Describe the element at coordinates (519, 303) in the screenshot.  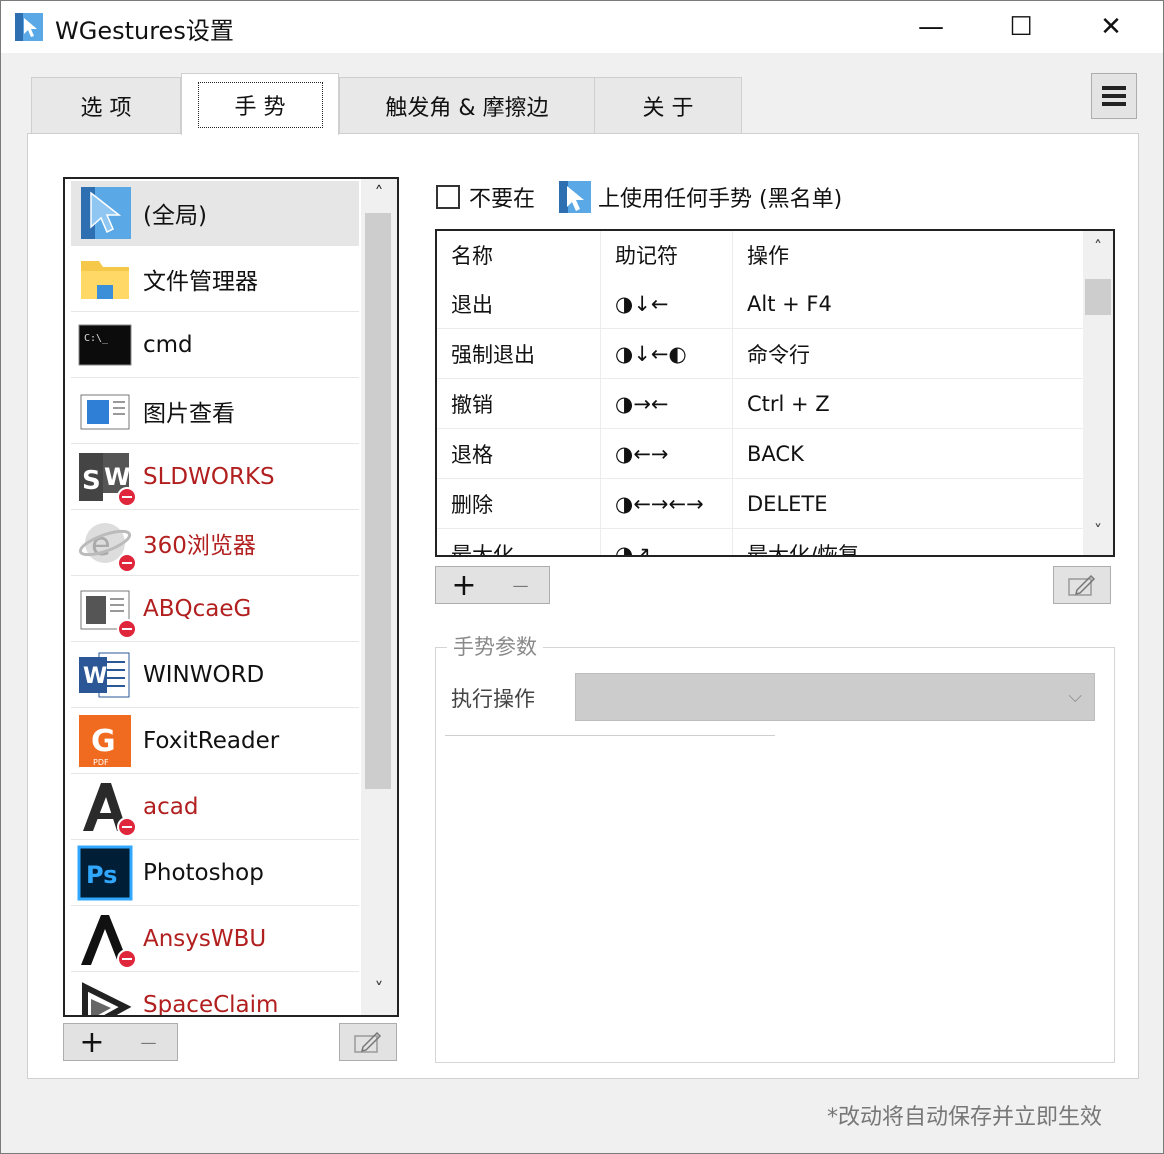
I see `gesture-name: 退出` at that location.